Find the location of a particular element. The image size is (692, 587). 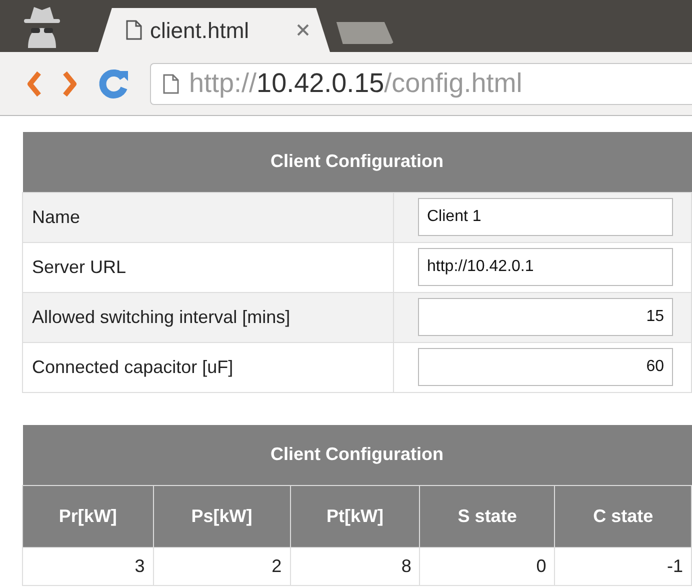

column-header: Pr[kW] is located at coordinates (88, 517).